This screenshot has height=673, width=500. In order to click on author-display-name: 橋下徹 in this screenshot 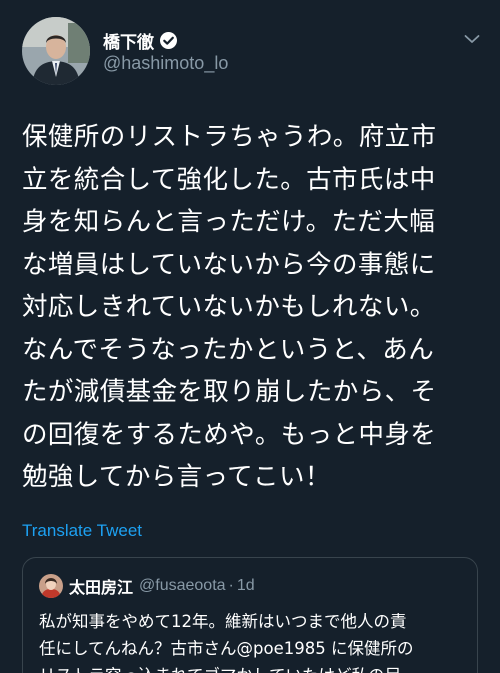, I will do `click(128, 40)`.